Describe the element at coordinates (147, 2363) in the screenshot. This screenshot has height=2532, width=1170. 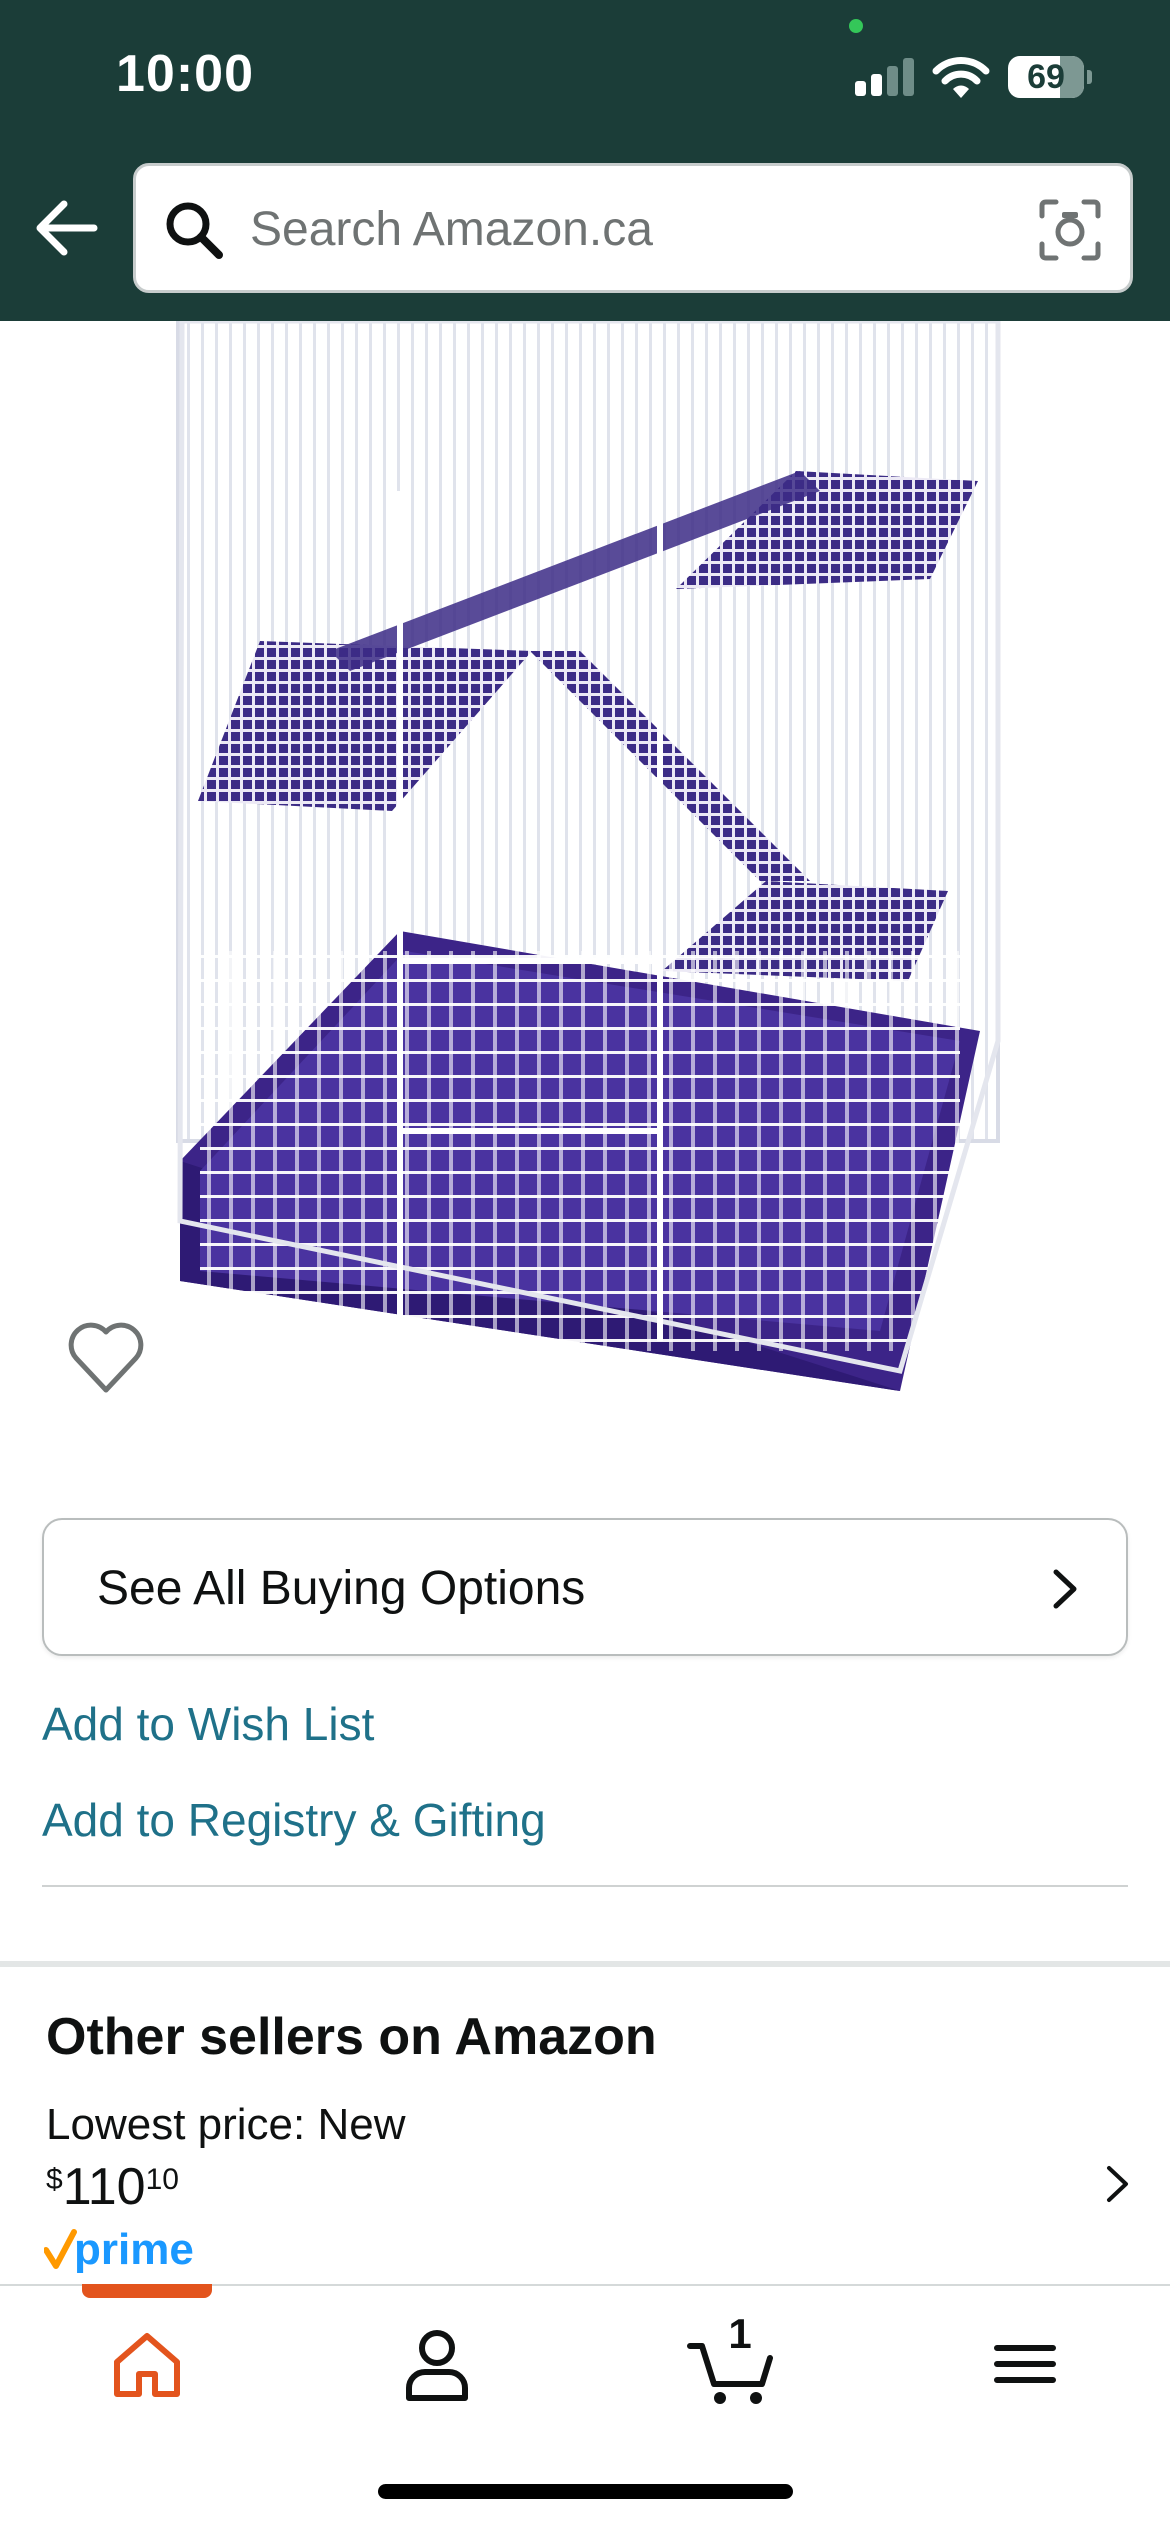
I see `home-tab` at that location.